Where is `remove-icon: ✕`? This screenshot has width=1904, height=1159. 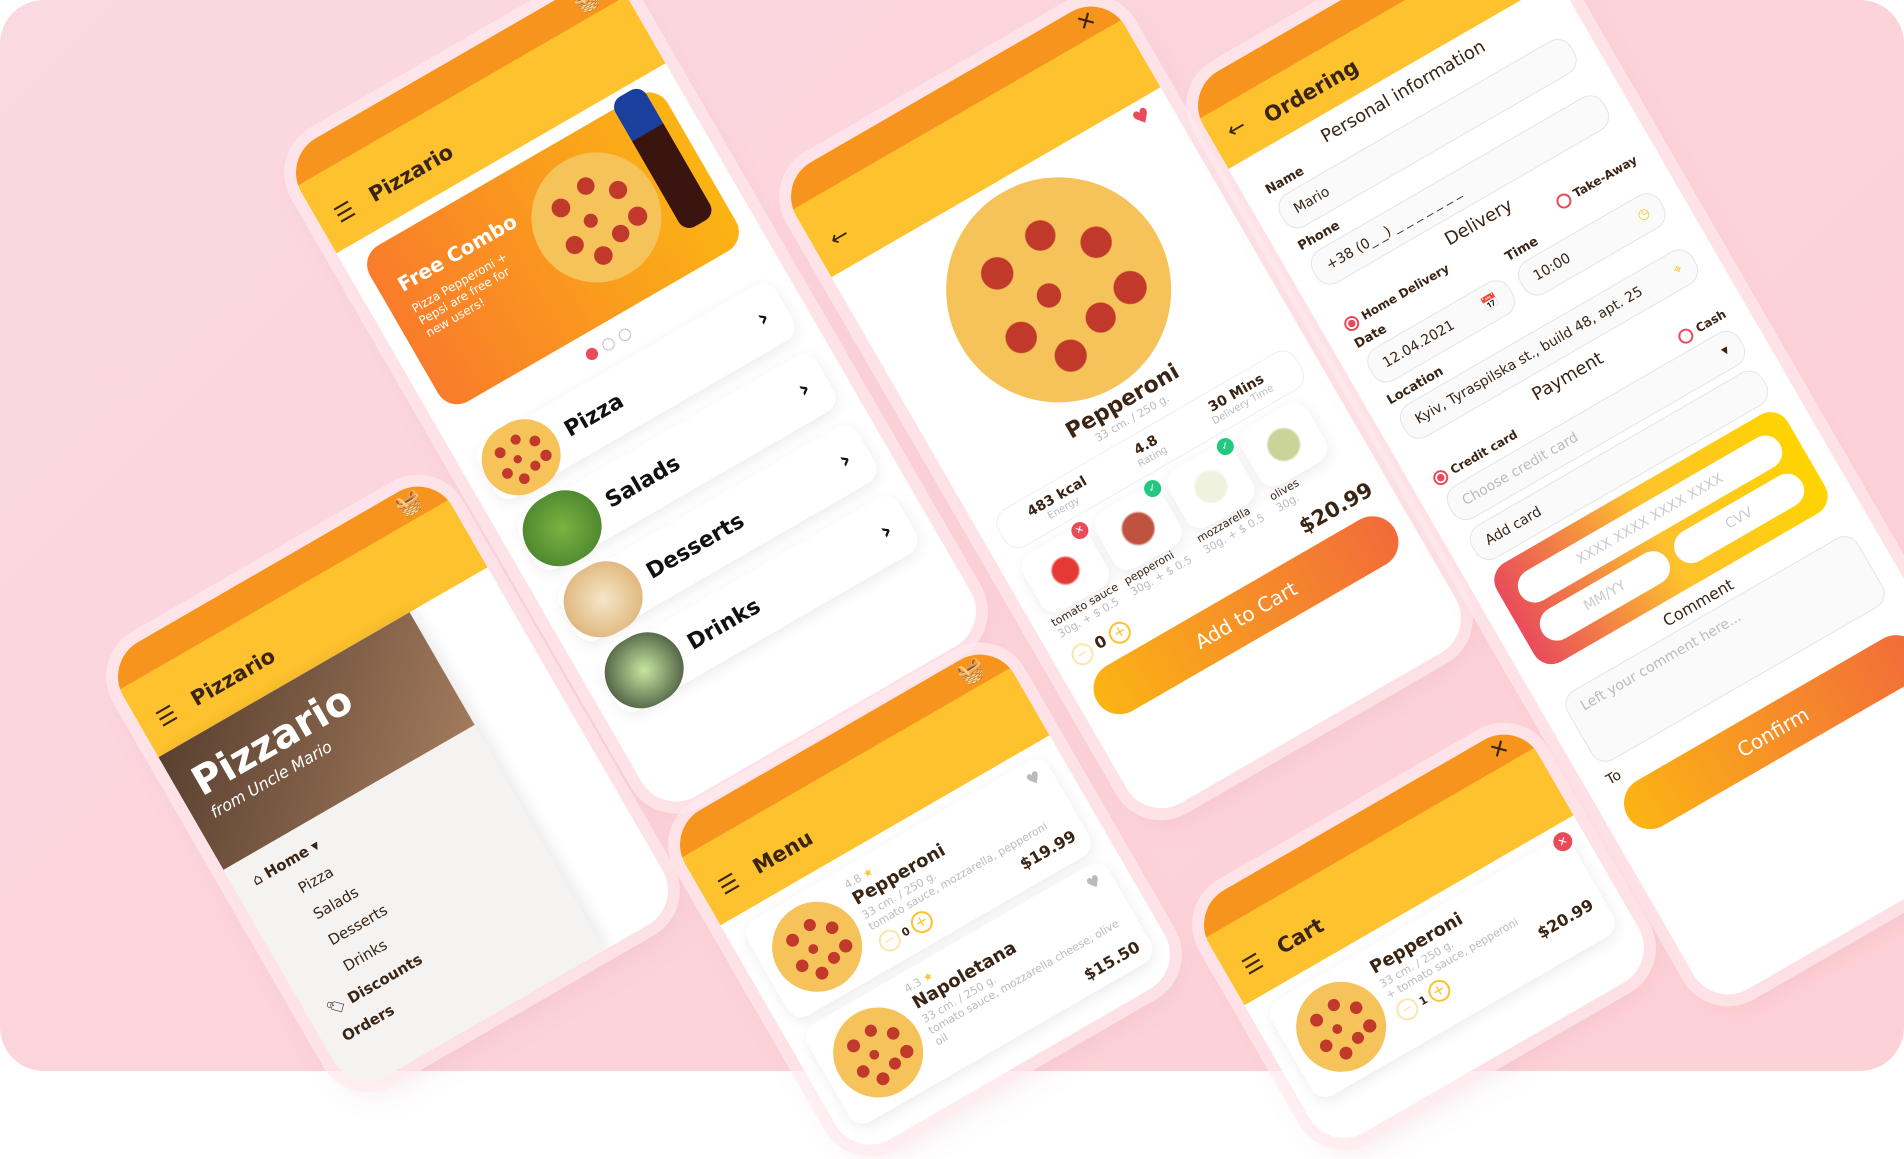 remove-icon: ✕ is located at coordinates (1080, 530).